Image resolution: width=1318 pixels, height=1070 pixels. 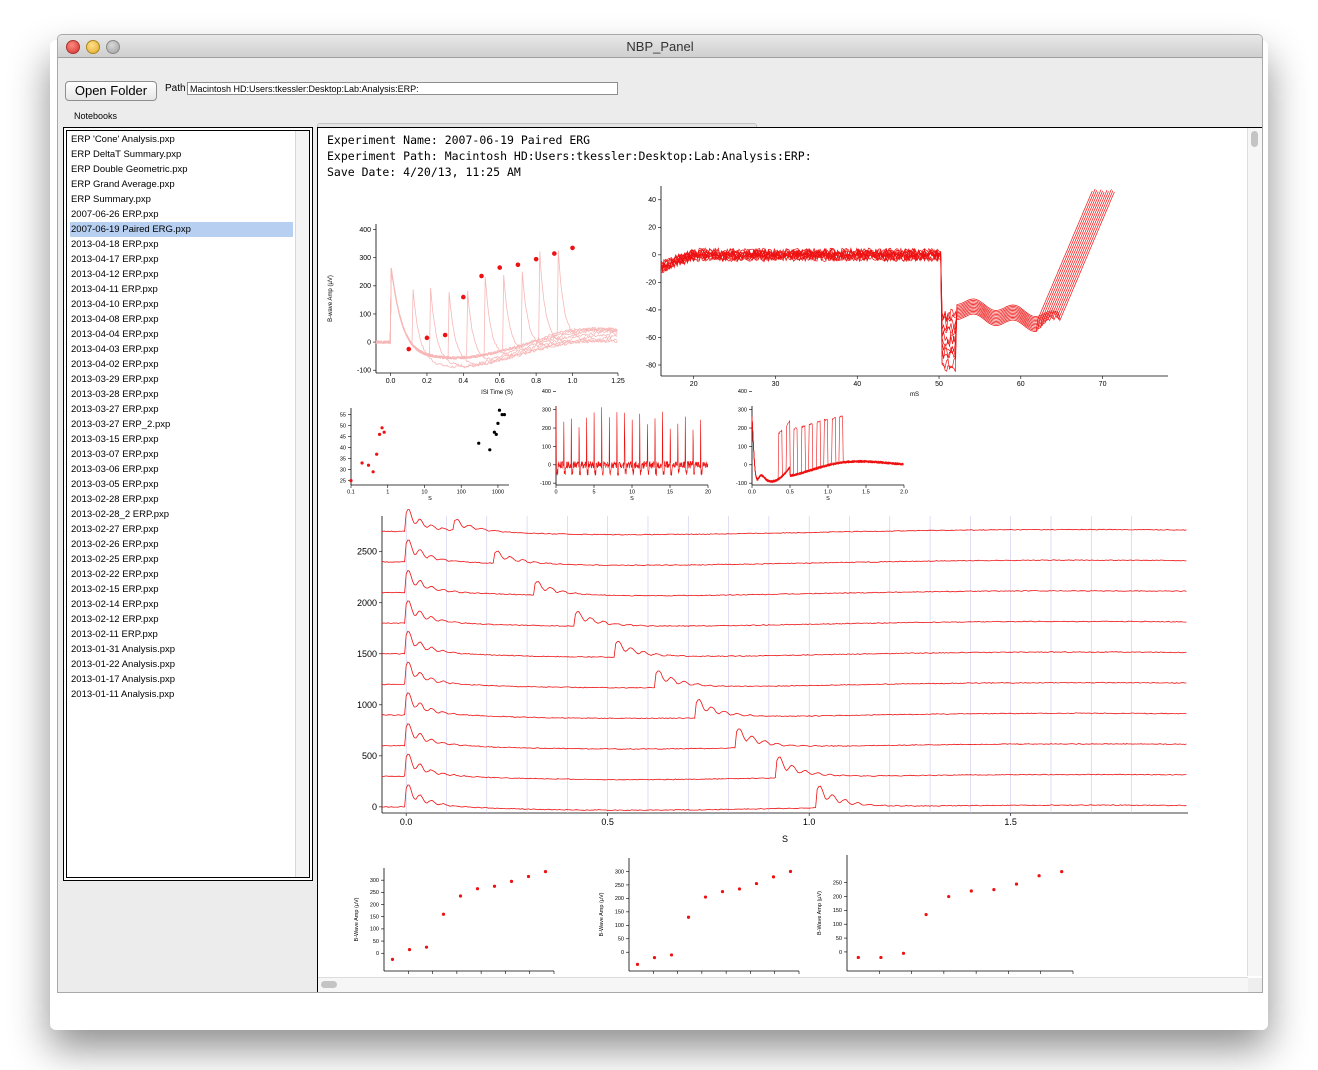 What do you see at coordinates (175, 88) in the screenshot?
I see `path-label: Path` at bounding box center [175, 88].